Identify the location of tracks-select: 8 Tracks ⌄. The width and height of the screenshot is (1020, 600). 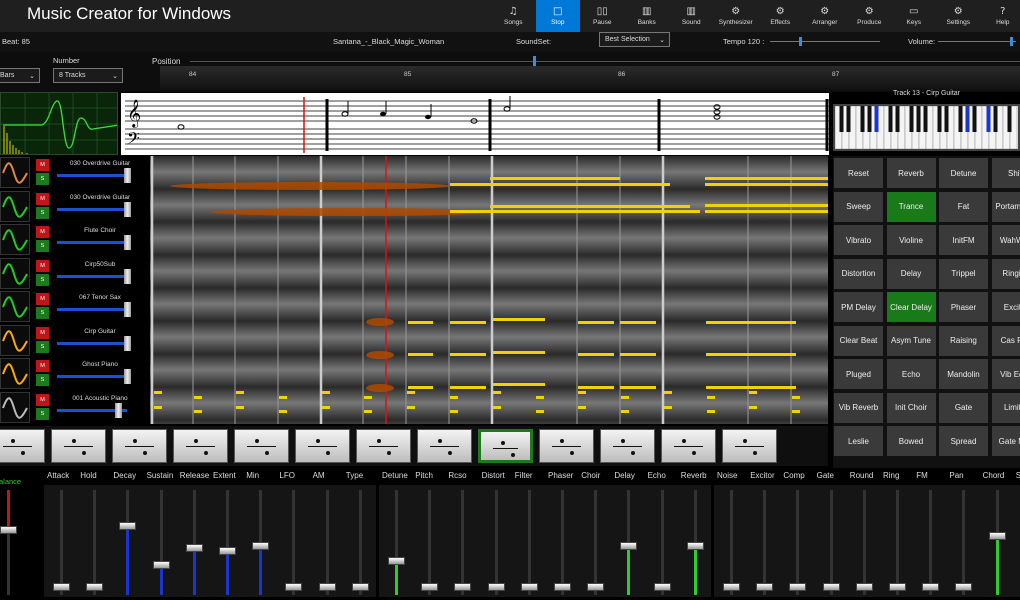
(88, 75).